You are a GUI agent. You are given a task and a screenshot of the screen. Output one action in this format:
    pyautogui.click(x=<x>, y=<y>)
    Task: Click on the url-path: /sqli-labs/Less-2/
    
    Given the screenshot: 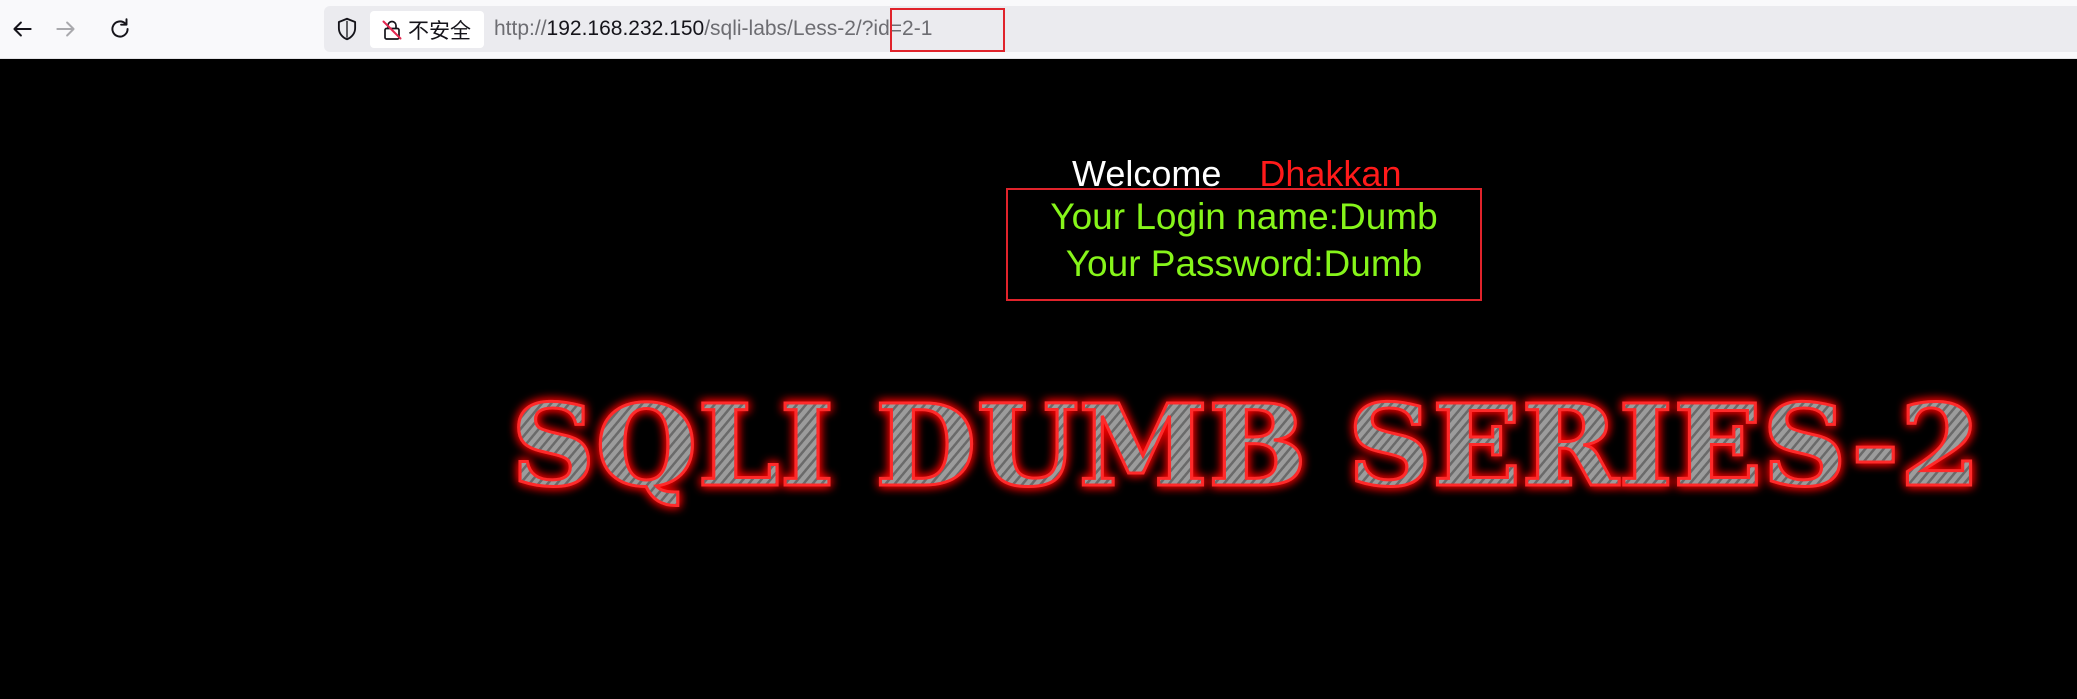 What is the action you would take?
    pyautogui.click(x=783, y=28)
    